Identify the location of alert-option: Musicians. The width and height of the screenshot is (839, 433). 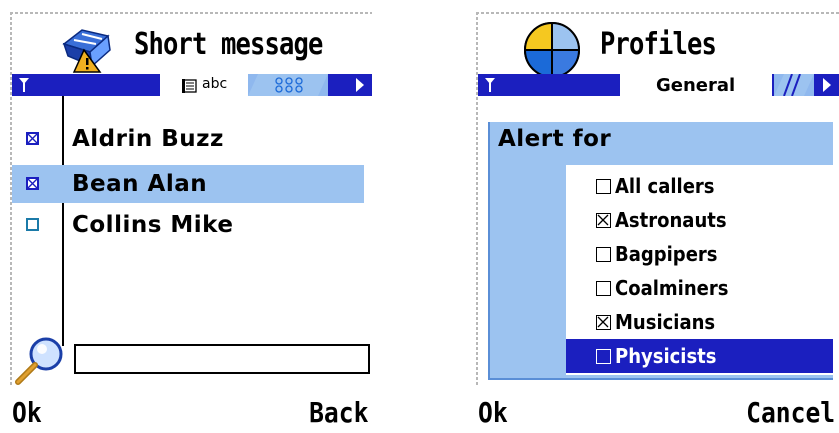
(699, 322).